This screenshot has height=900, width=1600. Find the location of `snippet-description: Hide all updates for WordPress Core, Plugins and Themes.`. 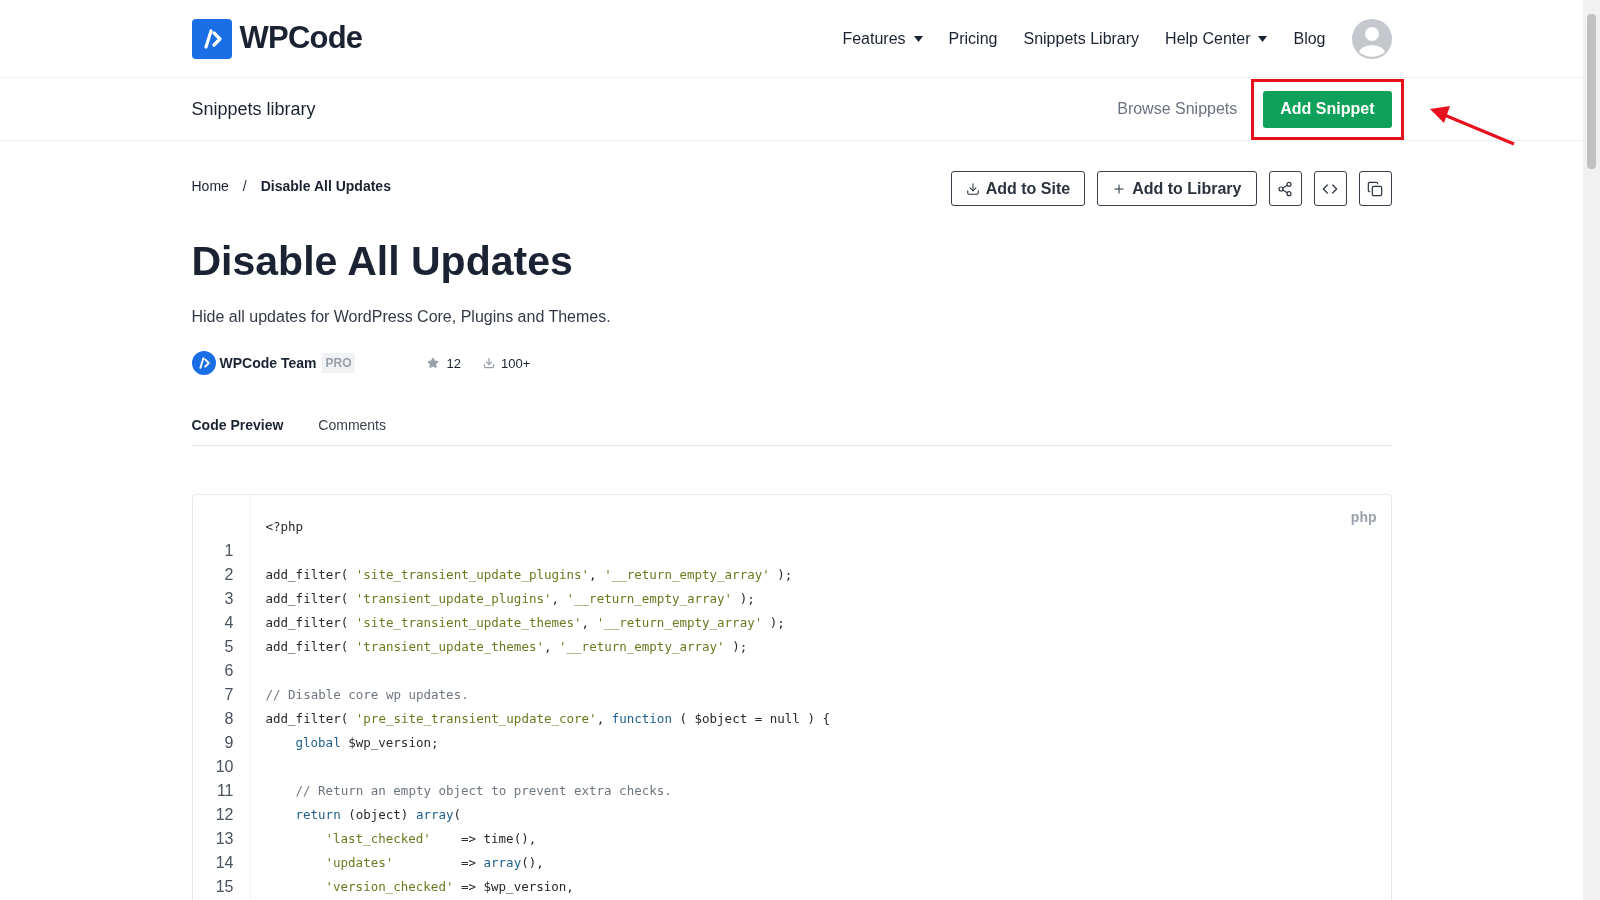

snippet-description: Hide all updates for WordPress Core, Plugins and Themes. is located at coordinates (401, 317).